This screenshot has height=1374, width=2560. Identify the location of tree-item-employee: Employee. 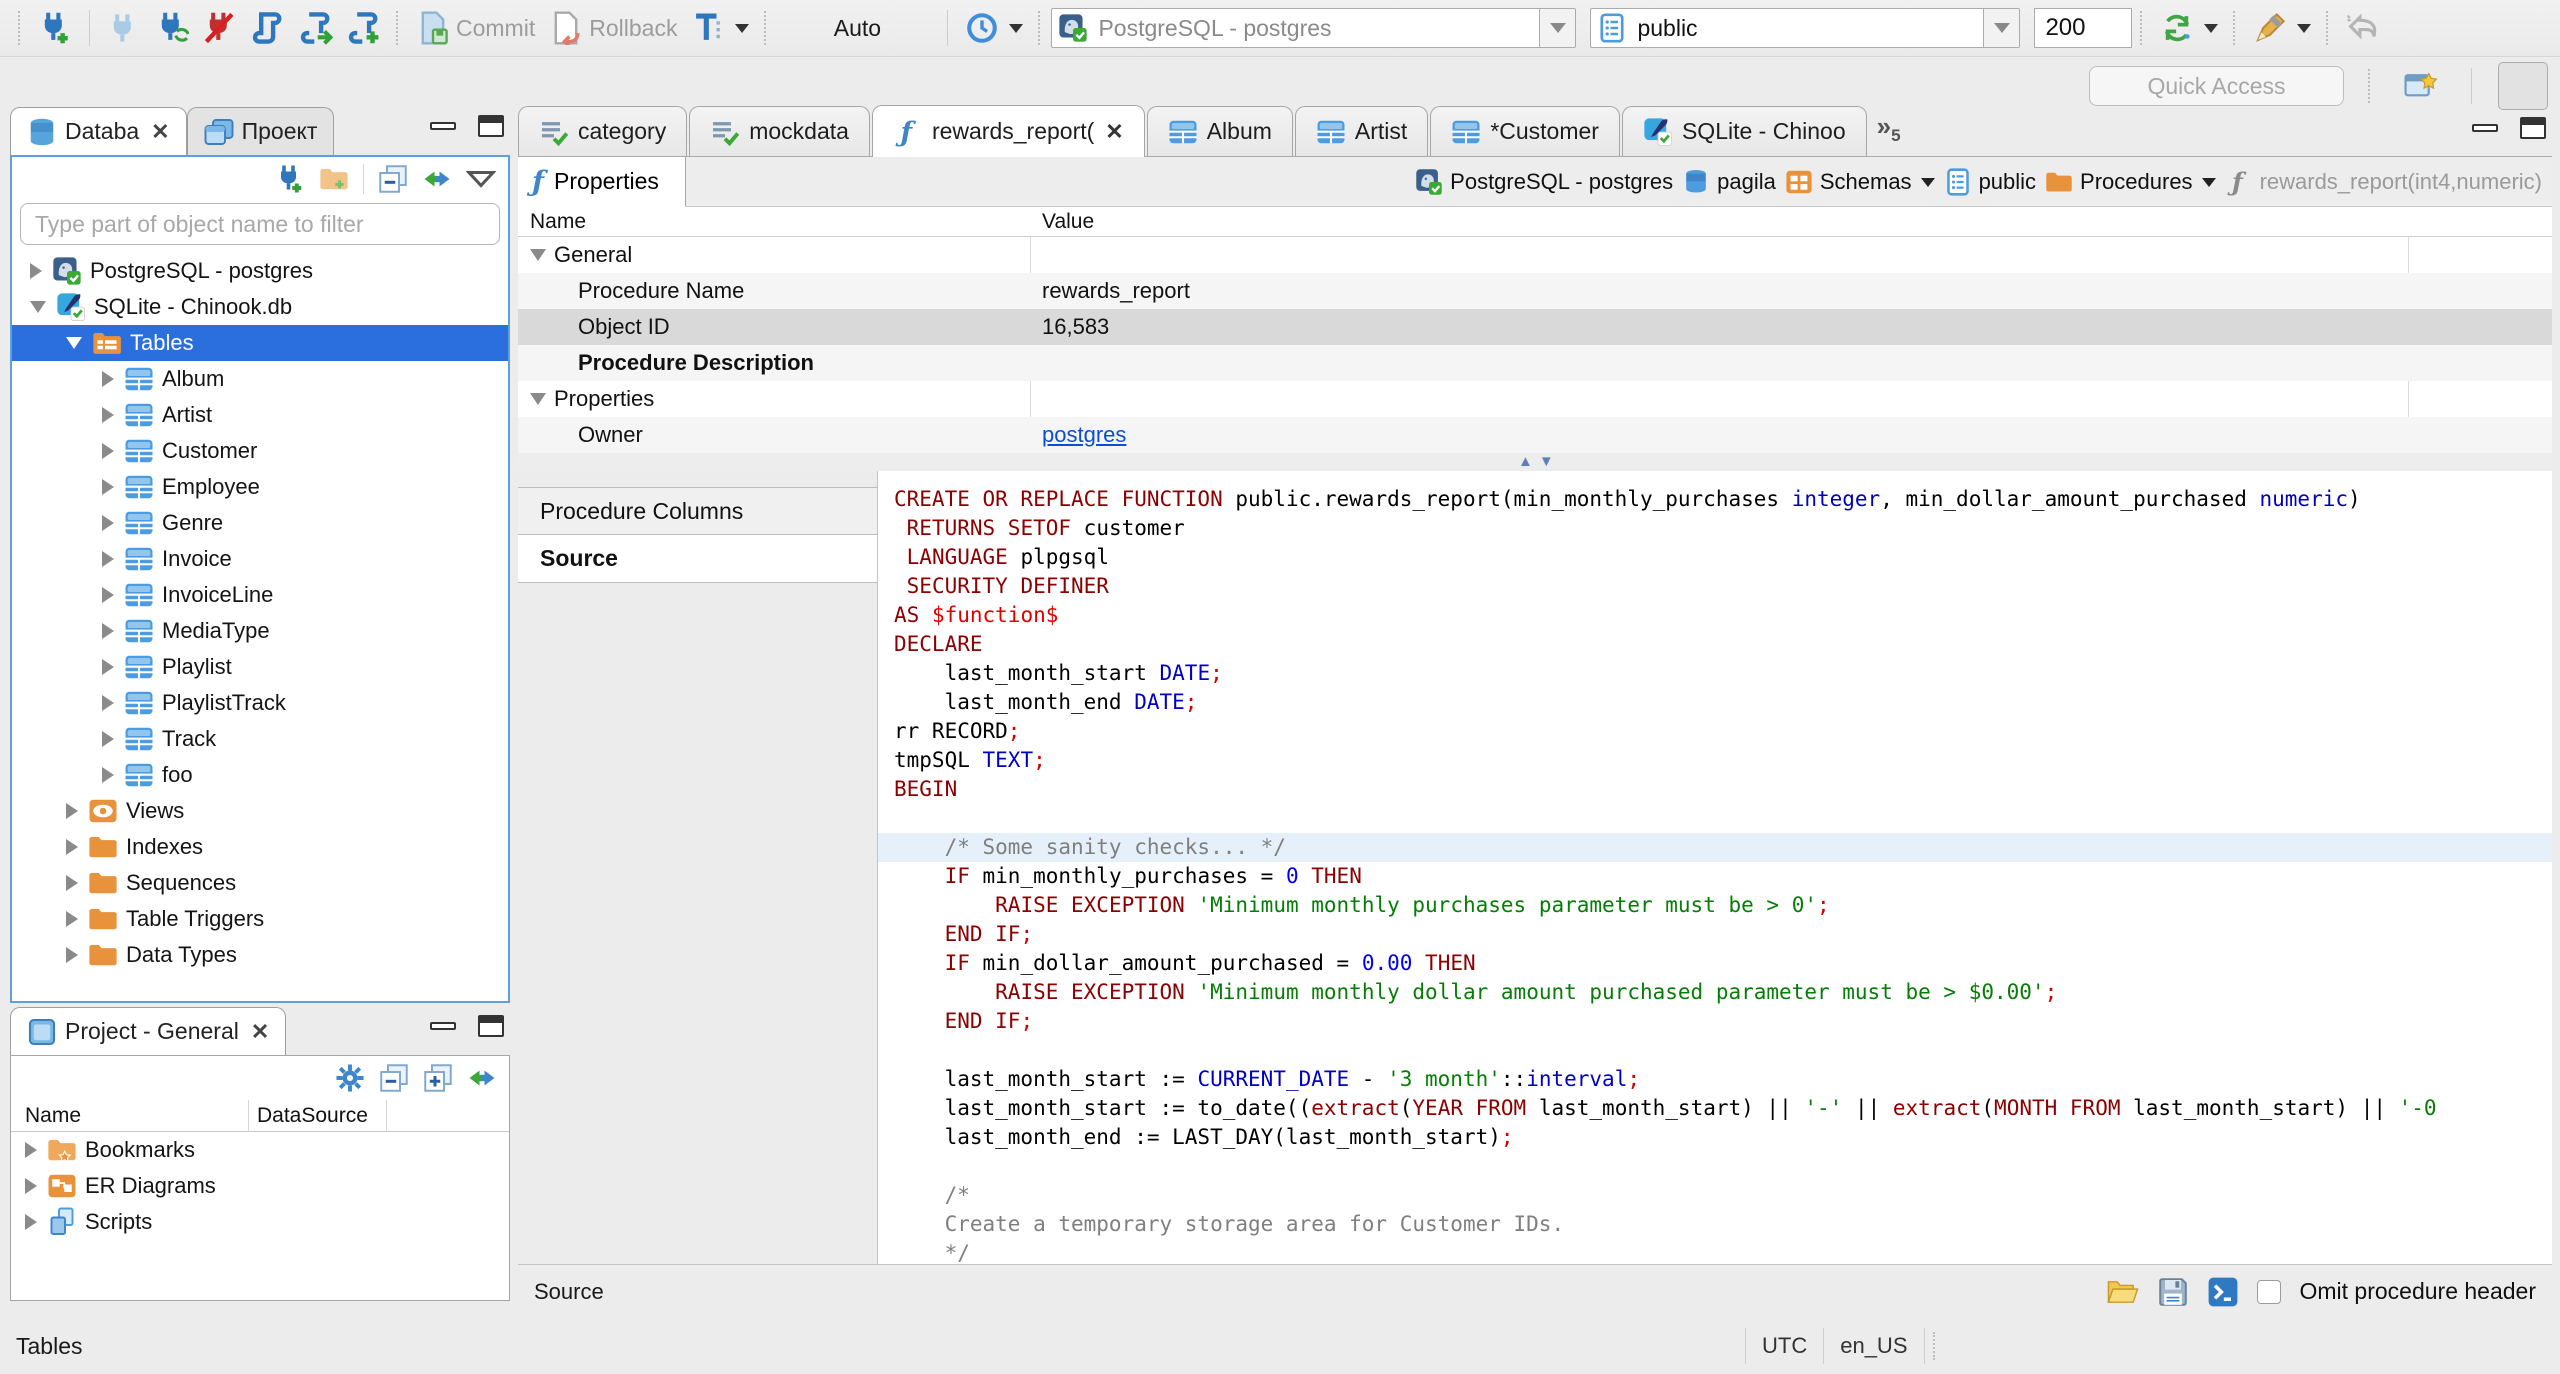
(260, 487).